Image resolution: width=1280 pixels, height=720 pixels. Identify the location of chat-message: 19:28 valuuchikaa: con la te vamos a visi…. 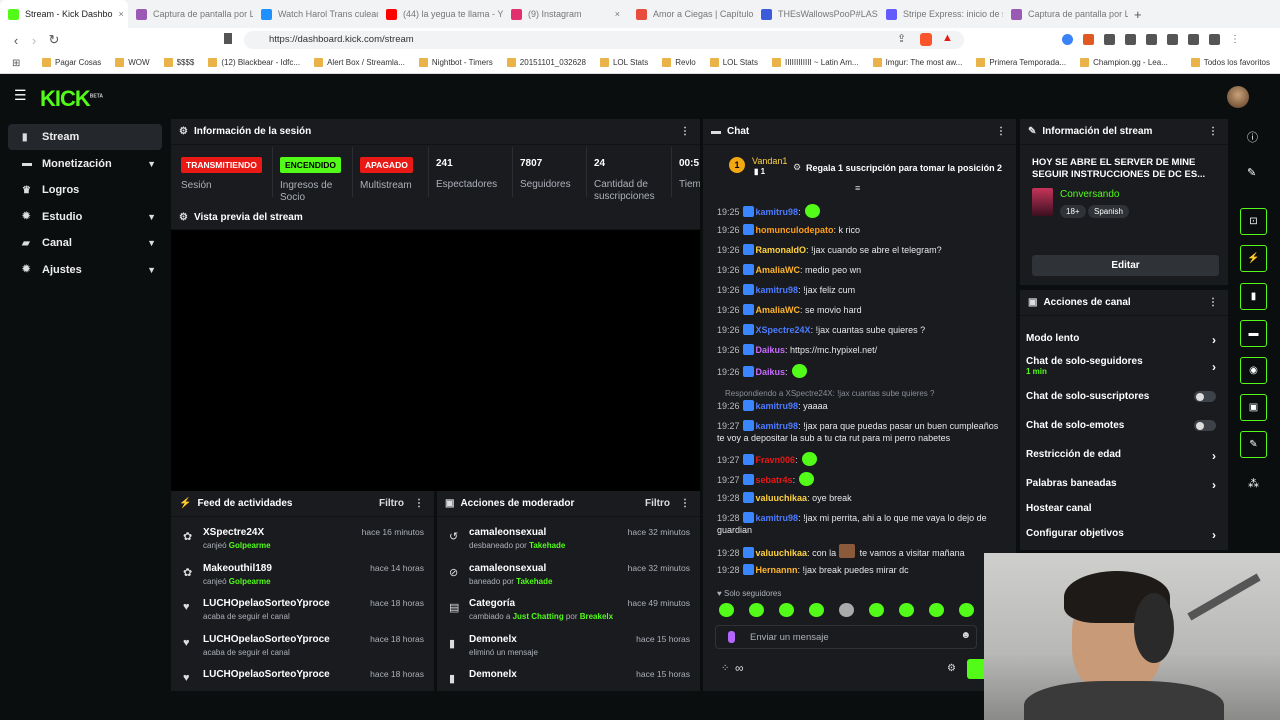
(862, 551).